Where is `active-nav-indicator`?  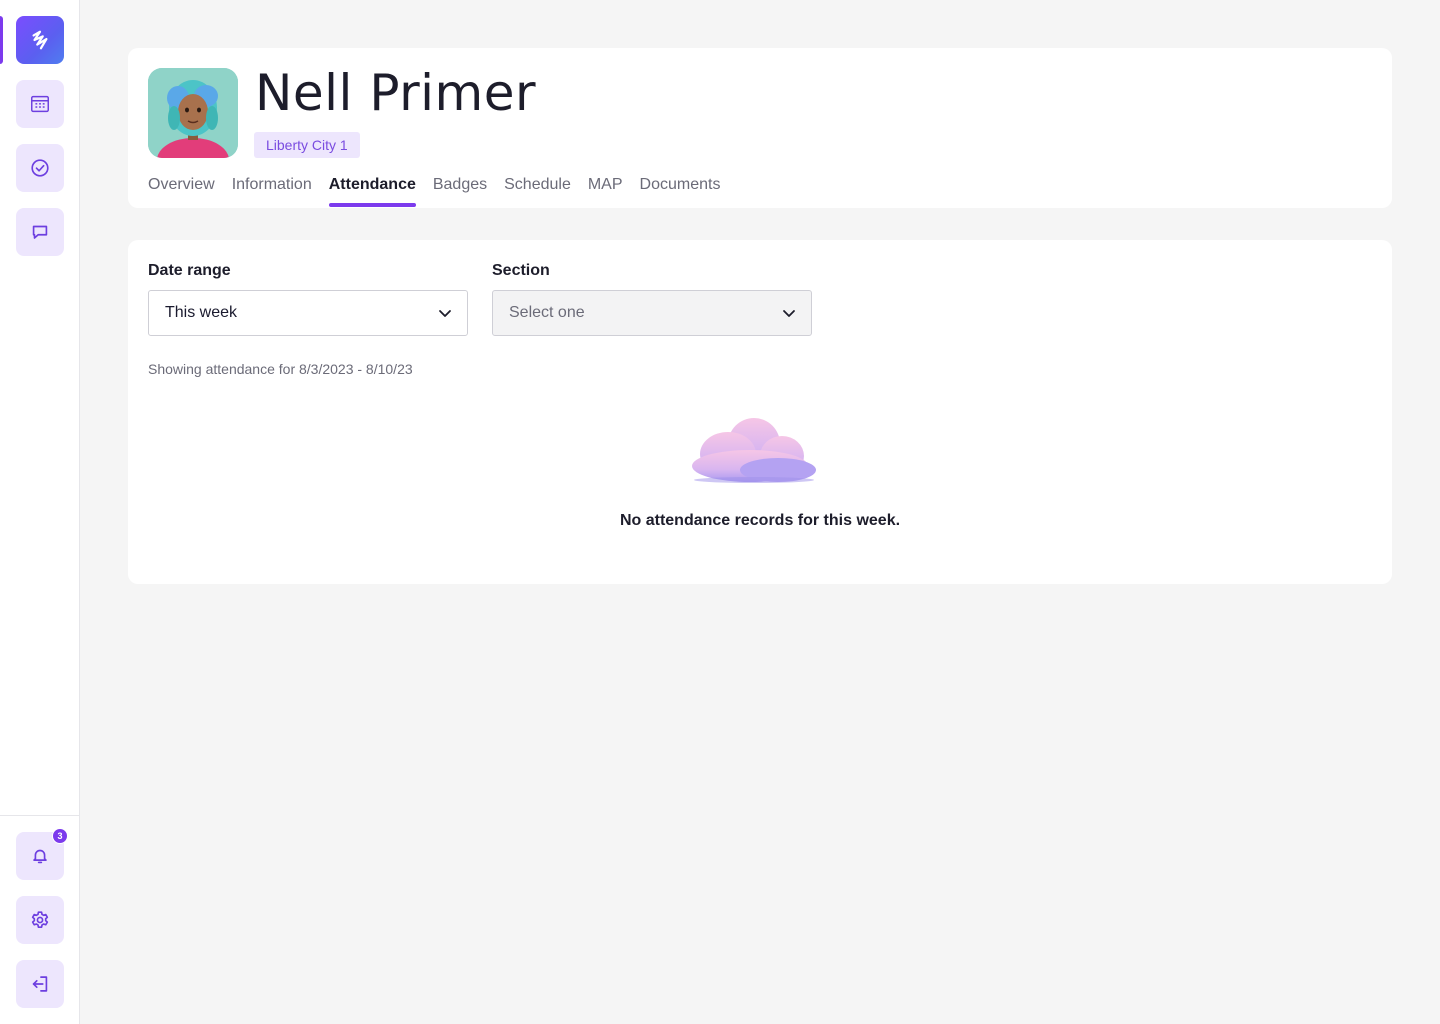 active-nav-indicator is located at coordinates (1, 40).